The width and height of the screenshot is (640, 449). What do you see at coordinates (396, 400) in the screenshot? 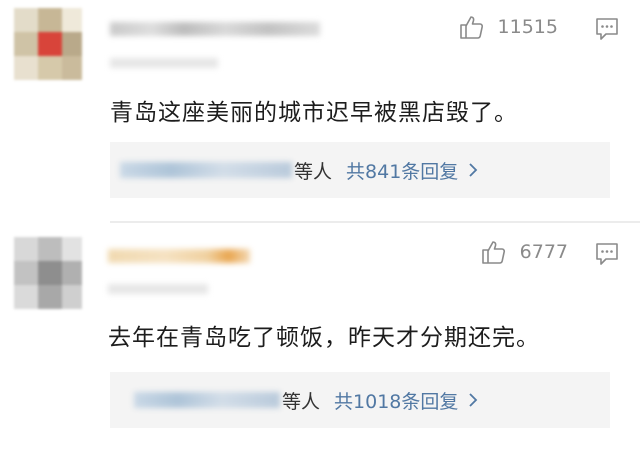
I see `reply-count-link: 共1018条回复` at bounding box center [396, 400].